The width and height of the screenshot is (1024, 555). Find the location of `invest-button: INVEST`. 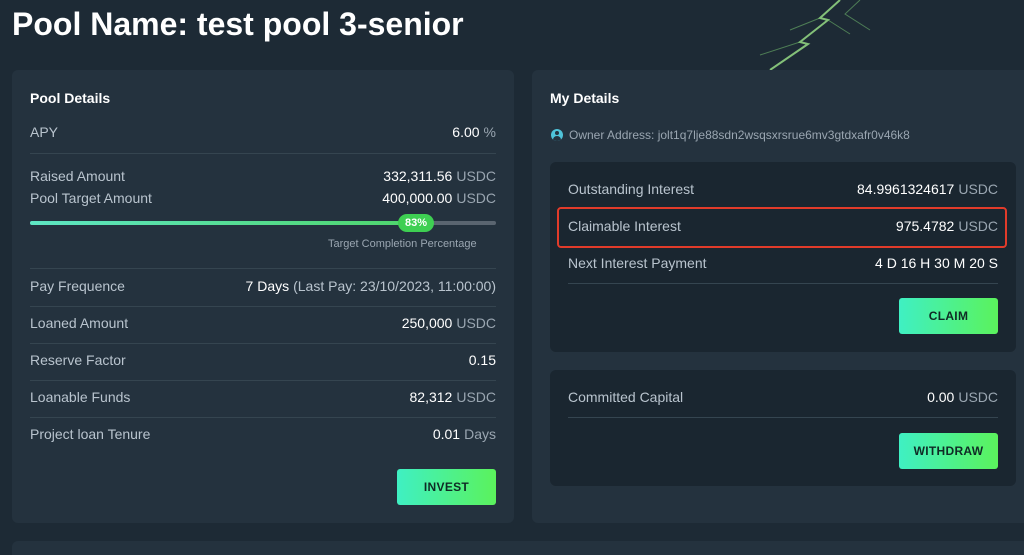

invest-button: INVEST is located at coordinates (446, 487).